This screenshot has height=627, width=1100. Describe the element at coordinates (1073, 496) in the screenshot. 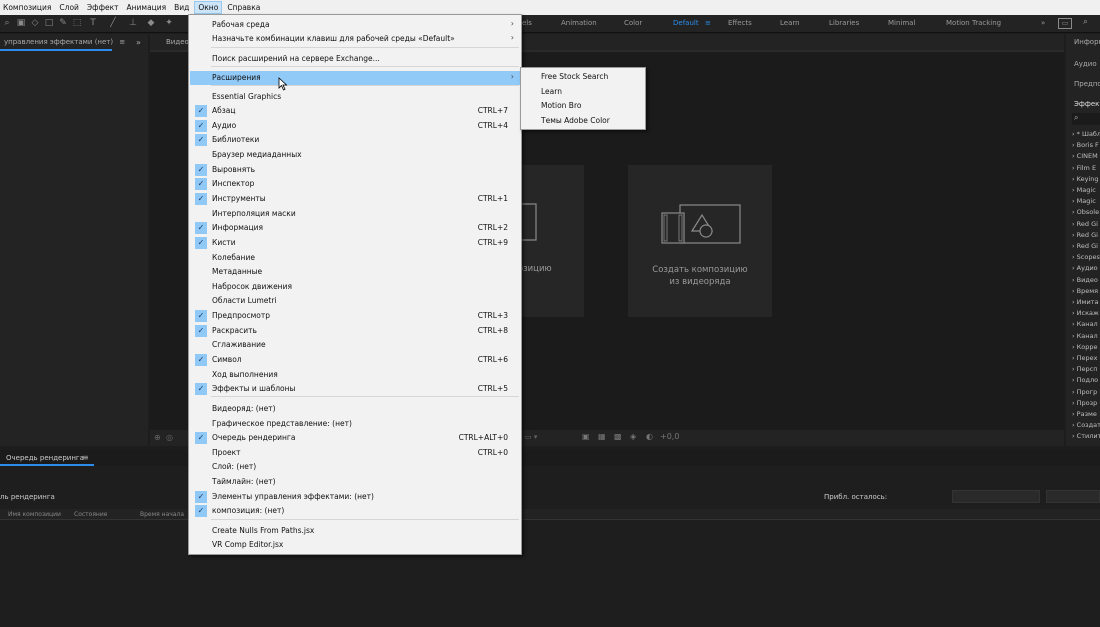

I see `stop-button` at that location.